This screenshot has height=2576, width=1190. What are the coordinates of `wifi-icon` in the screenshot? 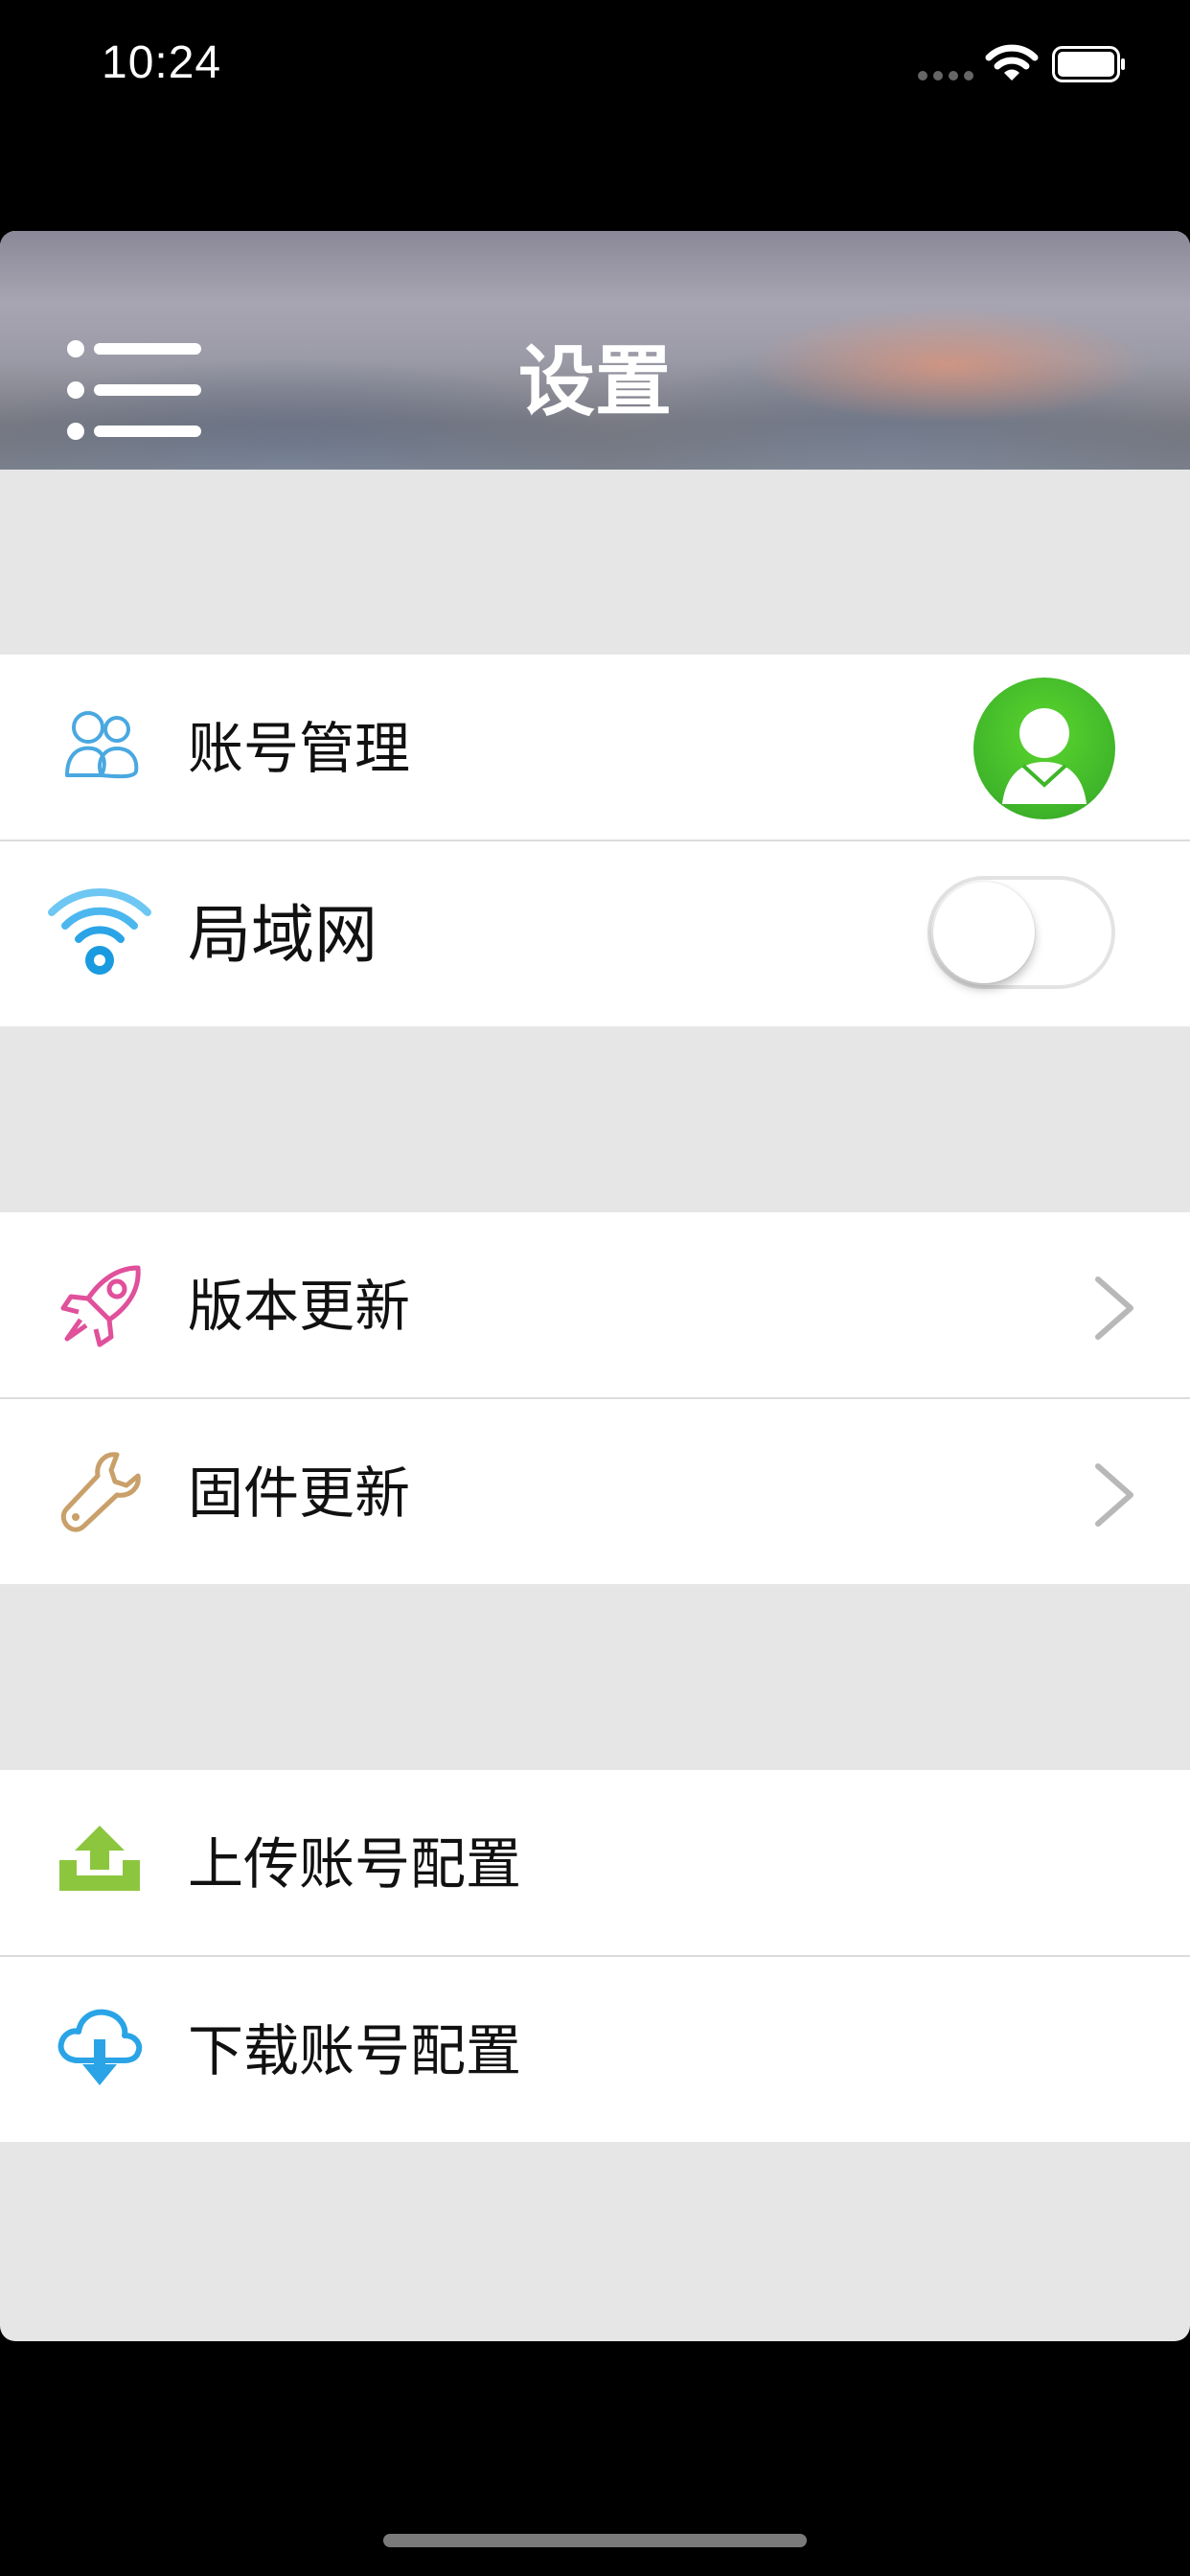 It's located at (99, 931).